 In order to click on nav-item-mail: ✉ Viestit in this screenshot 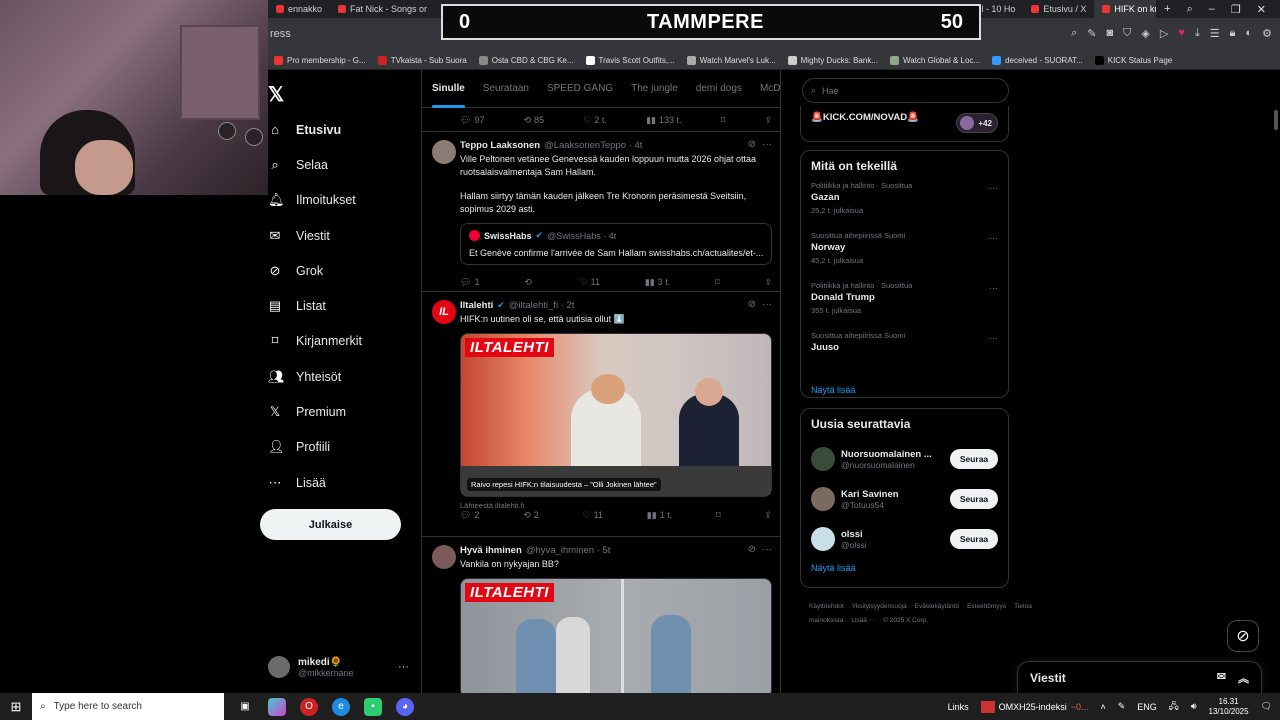, I will do `click(343, 235)`.